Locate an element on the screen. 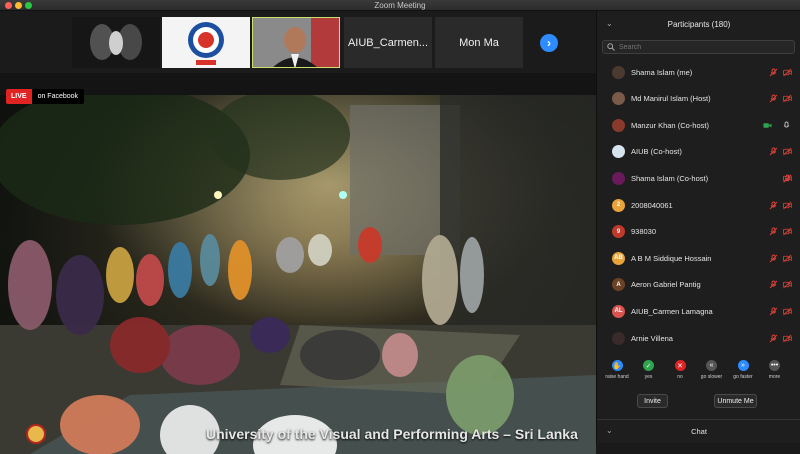 The width and height of the screenshot is (800, 454). participant-tile-name: Mon Ma is located at coordinates (479, 42).